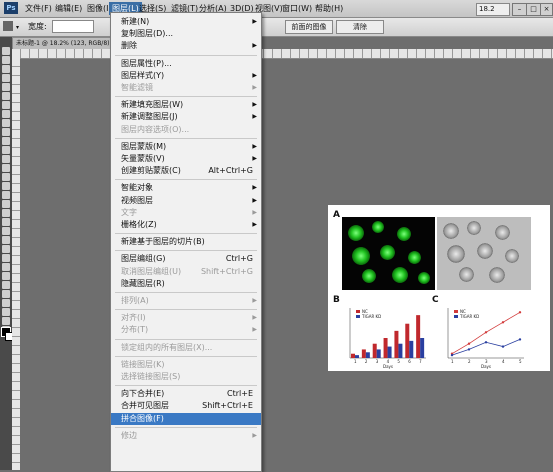 This screenshot has height=472, width=553. What do you see at coordinates (503, 361) in the screenshot?
I see `tick-label: 4` at bounding box center [503, 361].